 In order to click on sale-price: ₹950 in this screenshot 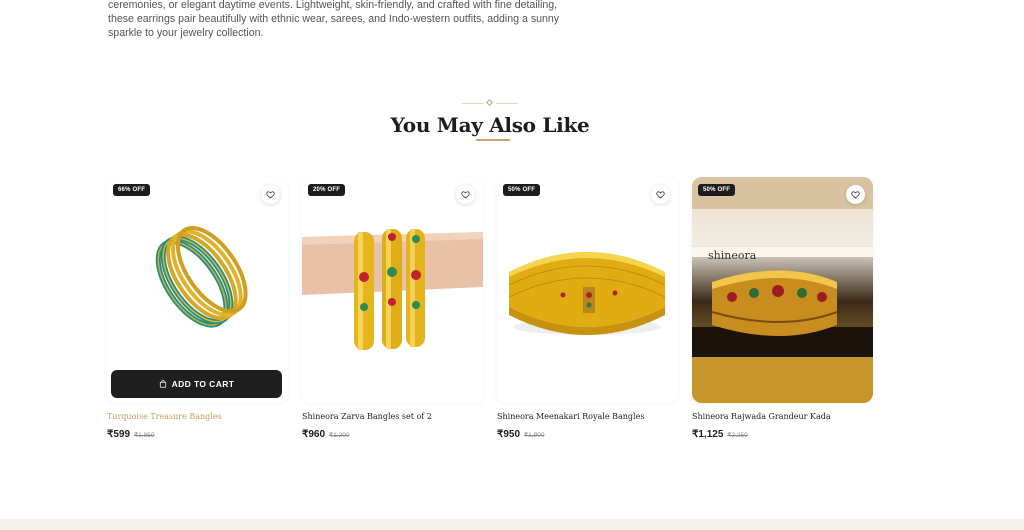, I will do `click(509, 434)`.